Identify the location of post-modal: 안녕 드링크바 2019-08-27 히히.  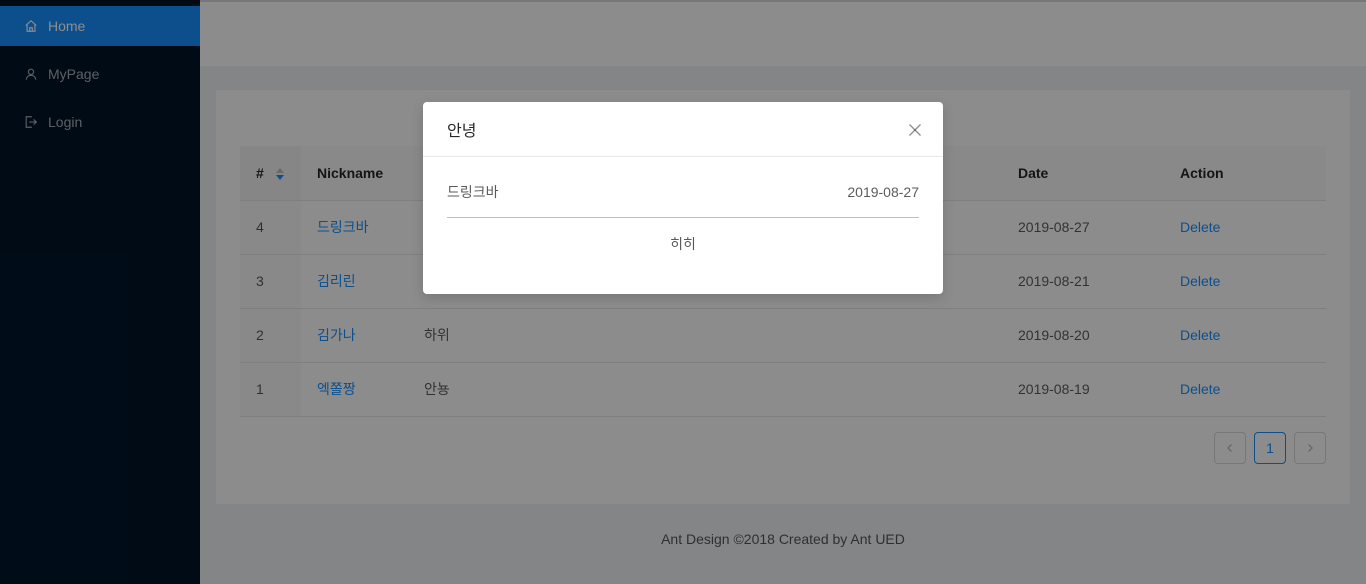
(683, 198).